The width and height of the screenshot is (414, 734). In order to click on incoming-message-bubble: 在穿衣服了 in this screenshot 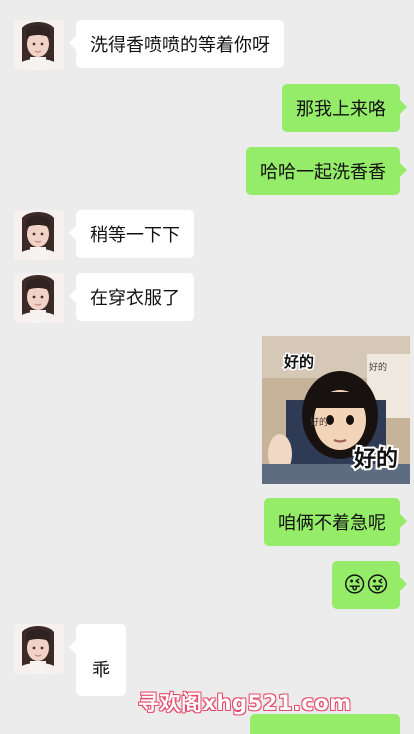, I will do `click(131, 297)`.